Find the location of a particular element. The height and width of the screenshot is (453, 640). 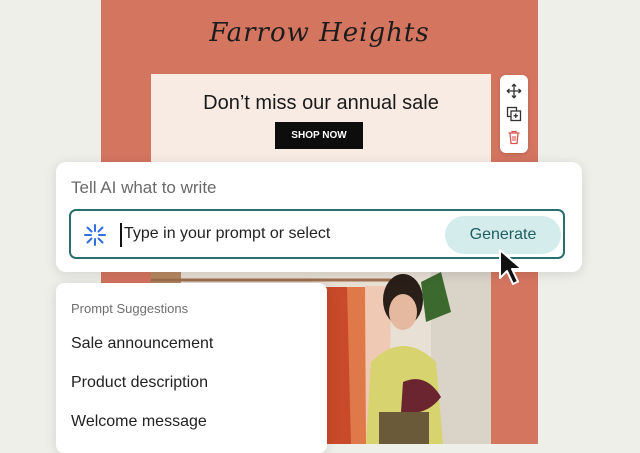

suggestion-item: Product description is located at coordinates (139, 383).